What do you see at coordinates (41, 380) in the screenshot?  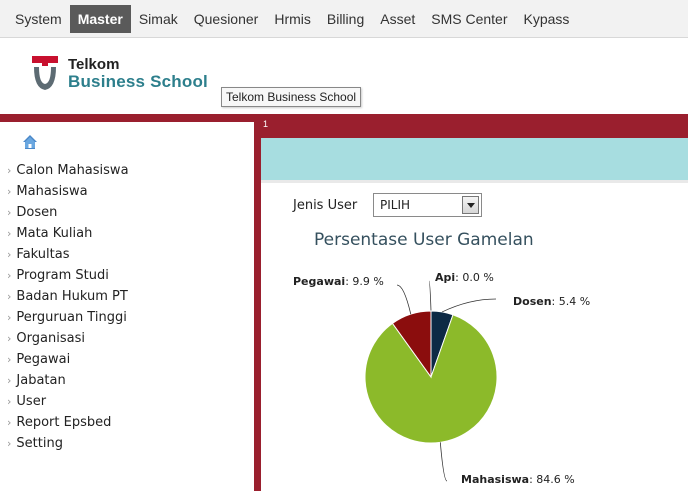 I see `sidebar-item-label: Jabatan` at bounding box center [41, 380].